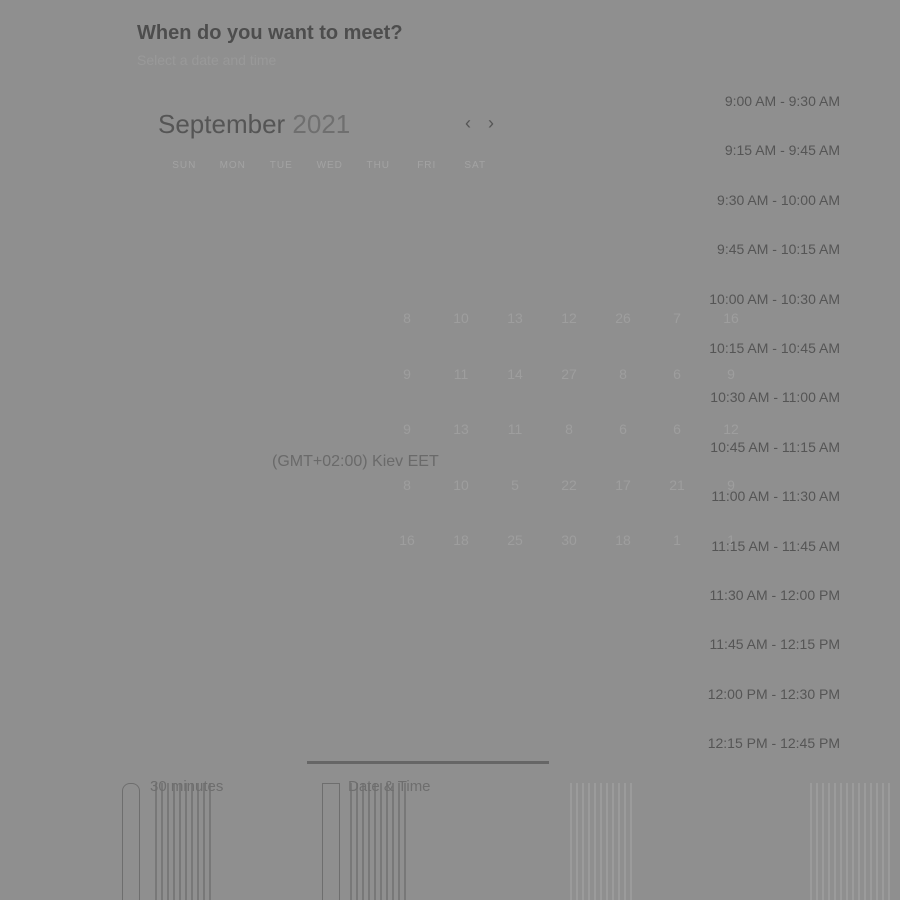 The height and width of the screenshot is (900, 900). Describe the element at coordinates (515, 392) in the screenshot. I see `calendar-day: 14` at that location.